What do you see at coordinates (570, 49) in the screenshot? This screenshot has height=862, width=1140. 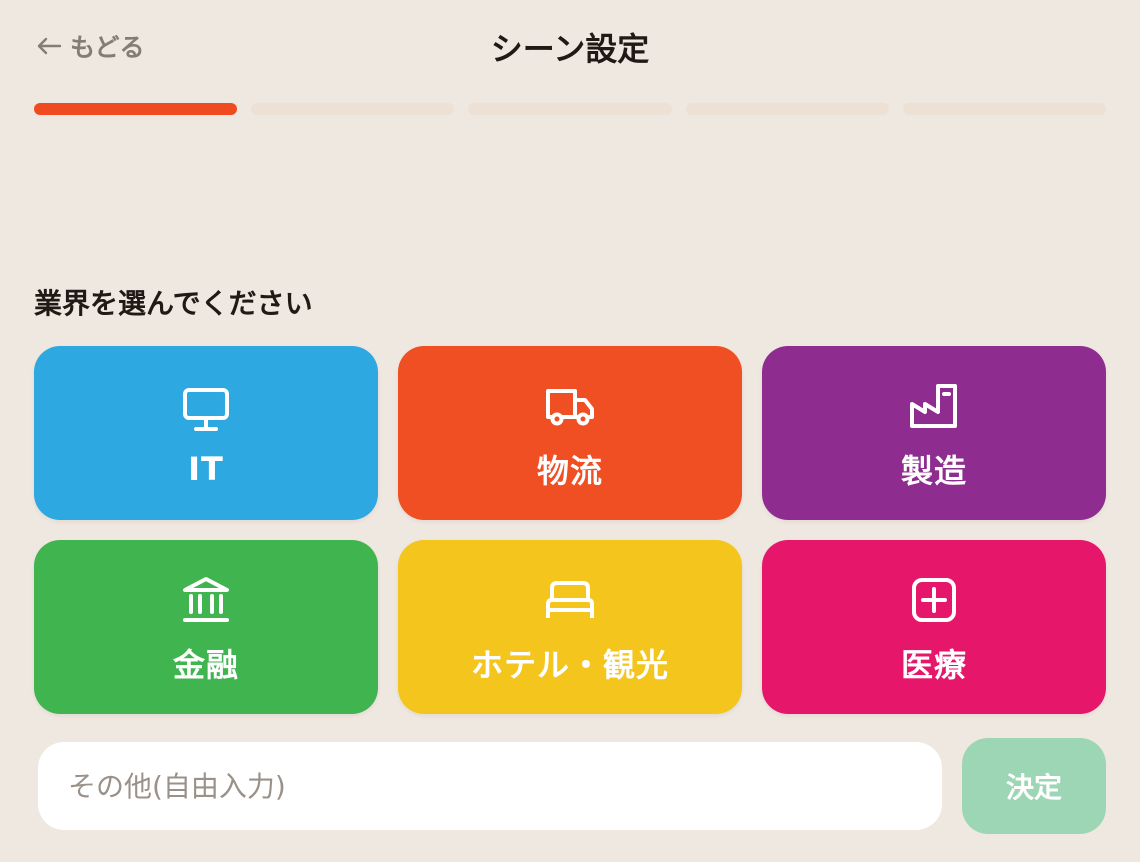 I see `page-title: シーン設定` at bounding box center [570, 49].